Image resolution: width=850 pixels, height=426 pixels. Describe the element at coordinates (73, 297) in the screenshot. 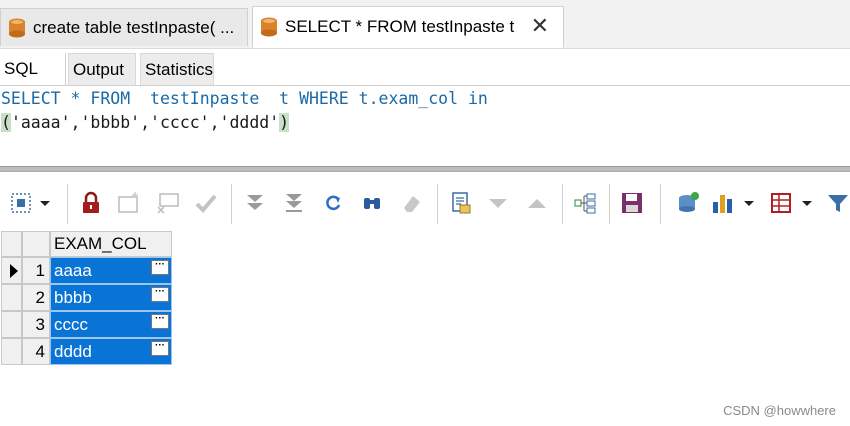

I see `cell-value: bbbb` at that location.